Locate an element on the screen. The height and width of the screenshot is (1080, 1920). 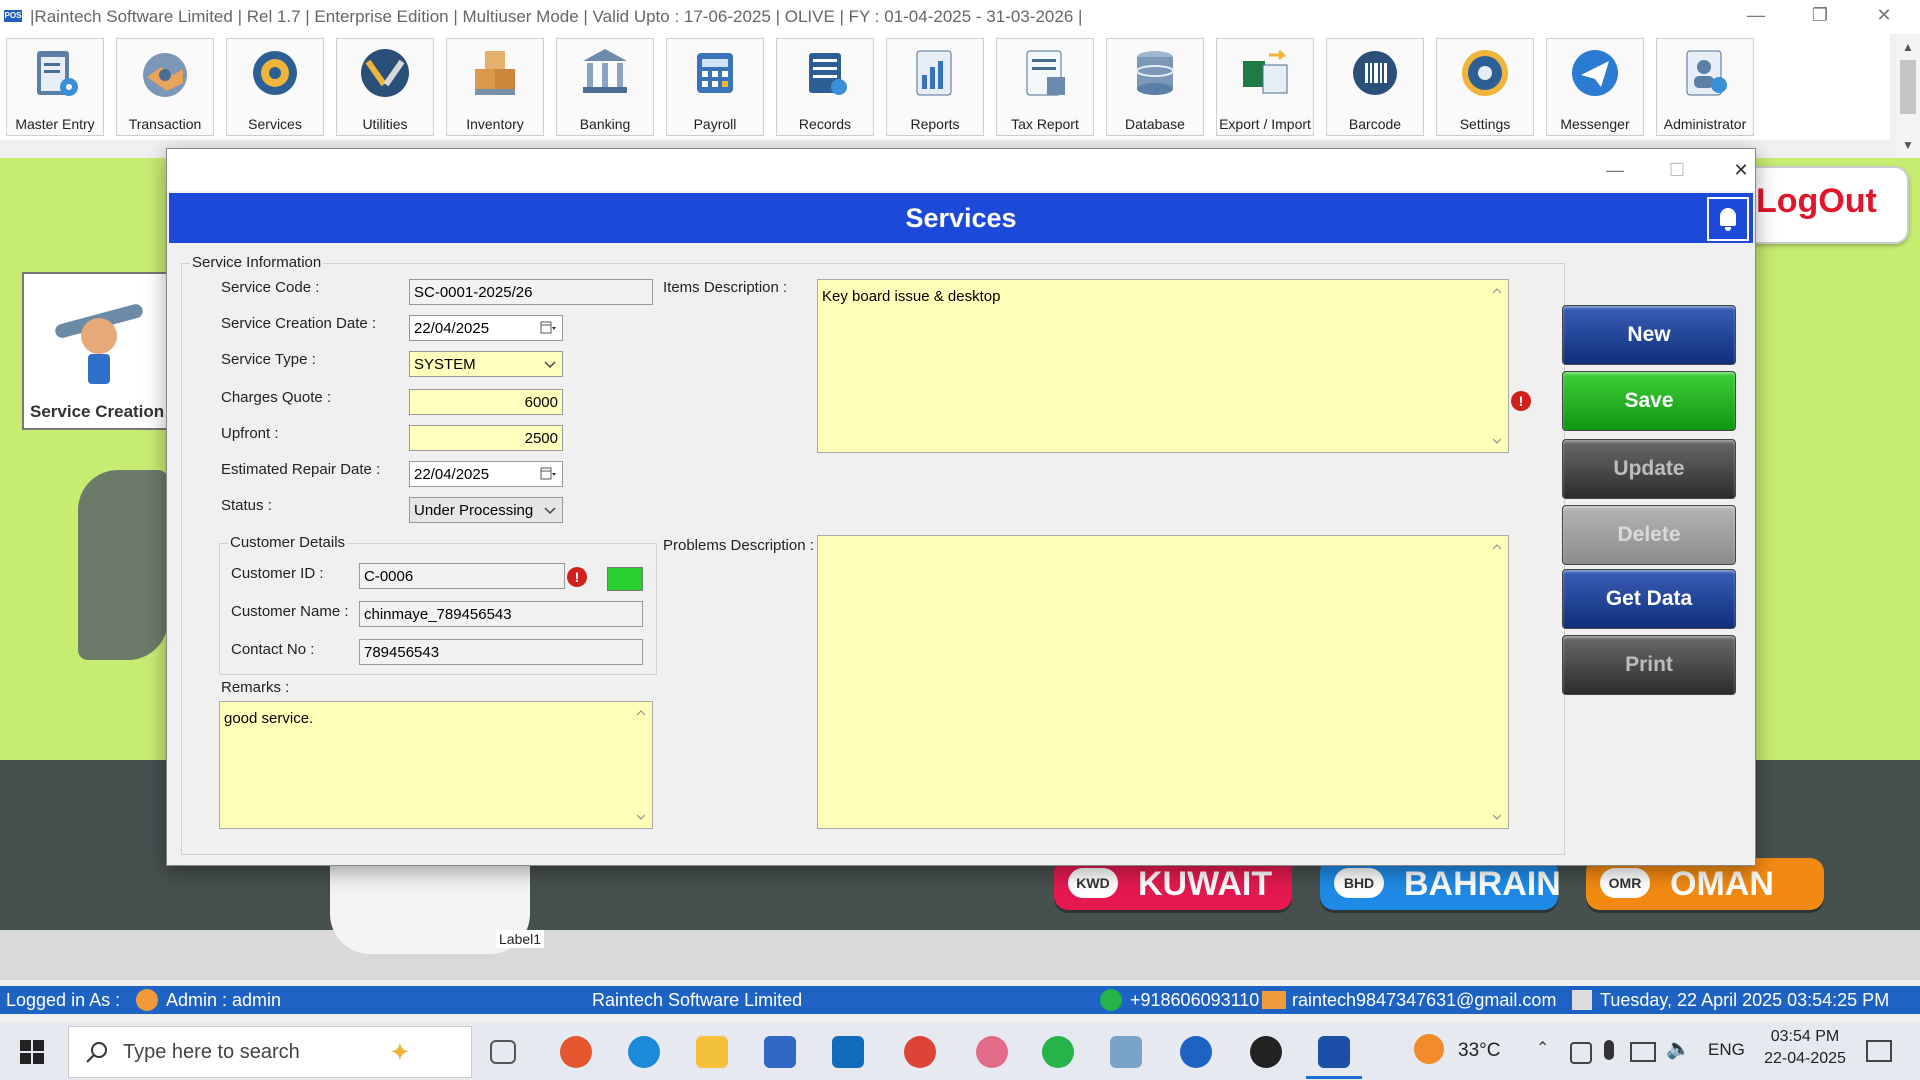
edge-icon is located at coordinates (644, 1052).